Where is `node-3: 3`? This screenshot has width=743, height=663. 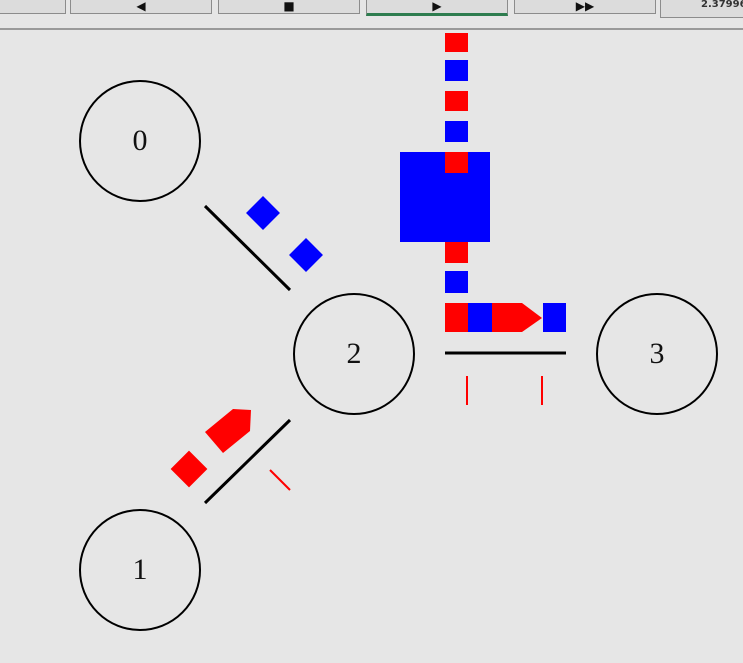
node-3: 3 is located at coordinates (657, 354).